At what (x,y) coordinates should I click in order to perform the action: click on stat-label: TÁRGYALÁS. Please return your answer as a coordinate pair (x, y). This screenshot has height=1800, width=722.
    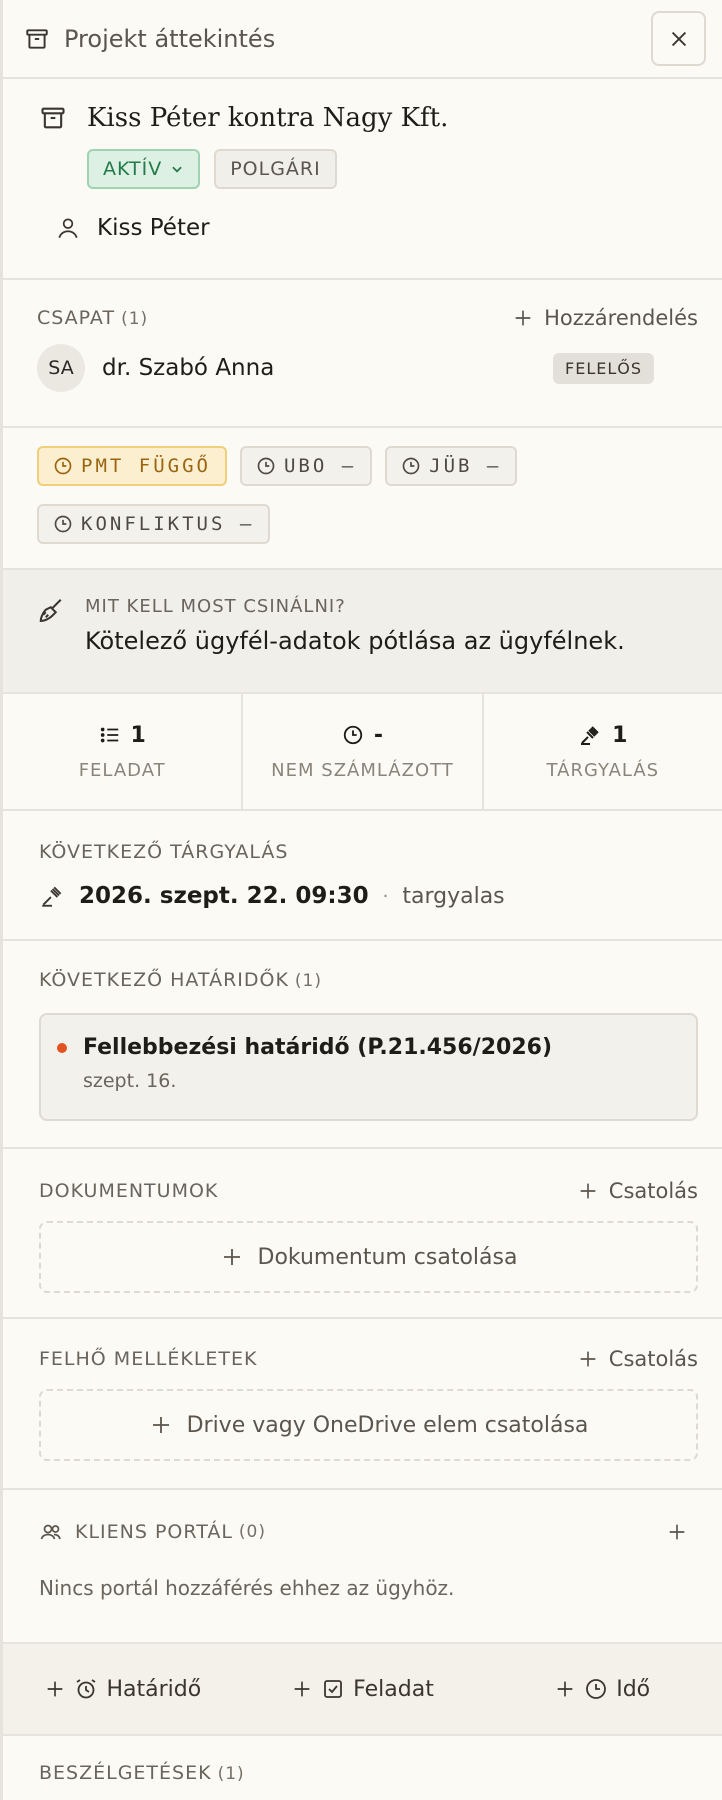
    Looking at the image, I should click on (603, 770).